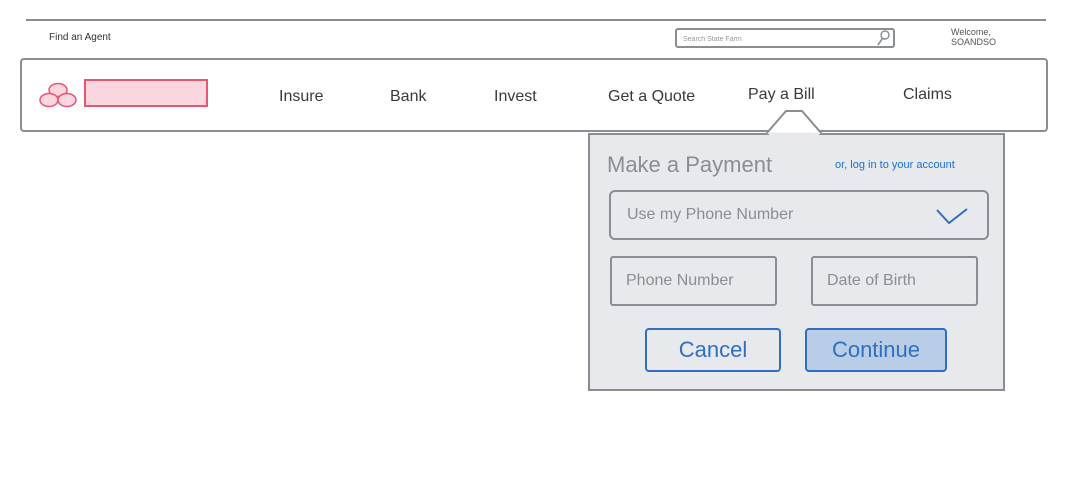  Describe the element at coordinates (710, 214) in the screenshot. I see `payment-method-value: Use my Phone Number` at that location.